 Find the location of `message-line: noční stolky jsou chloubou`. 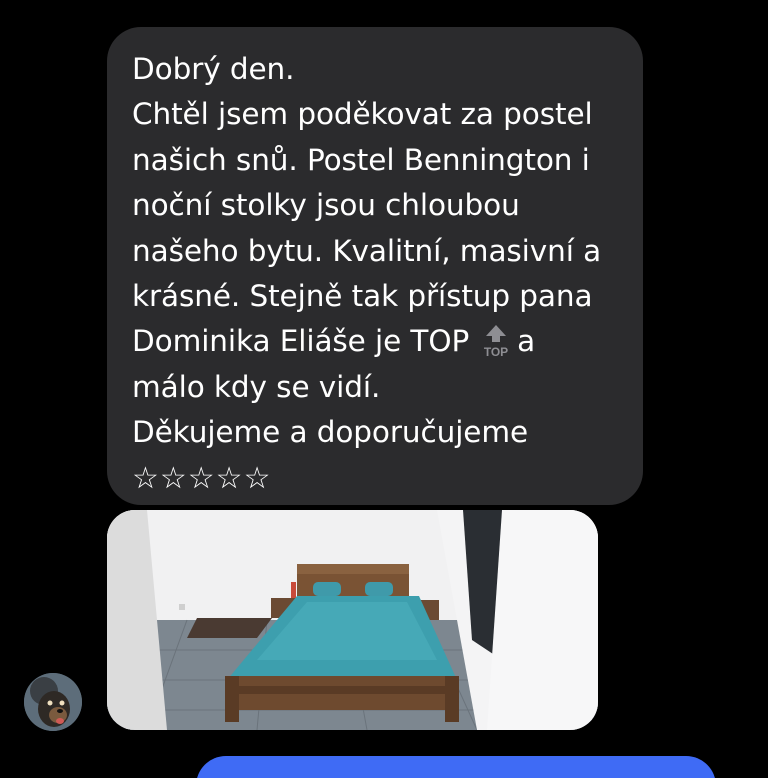

message-line: noční stolky jsou chloubou is located at coordinates (326, 205).